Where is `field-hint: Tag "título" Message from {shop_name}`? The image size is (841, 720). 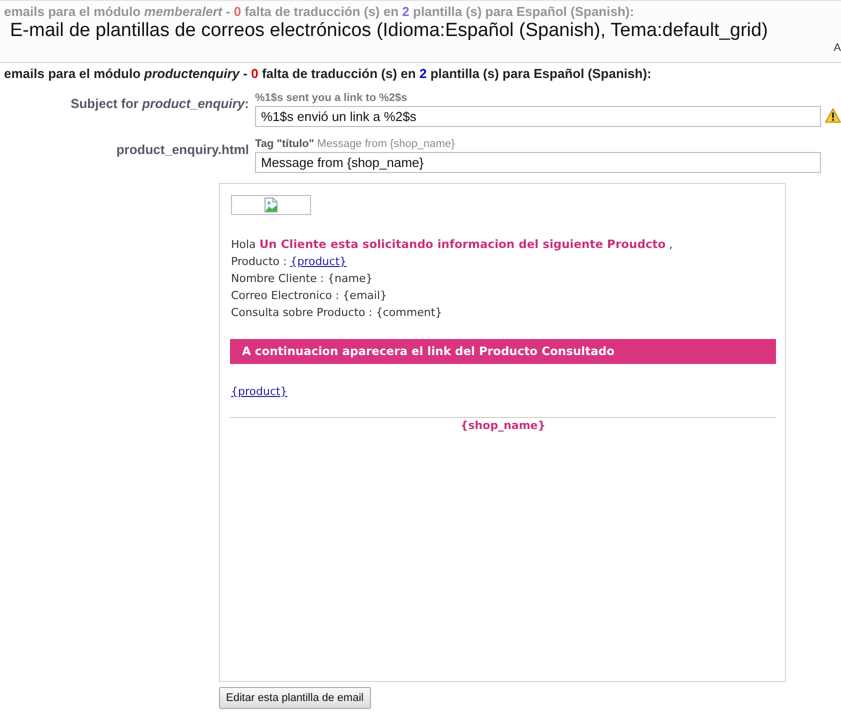
field-hint: Tag "título" Message from {shop_name} is located at coordinates (355, 144).